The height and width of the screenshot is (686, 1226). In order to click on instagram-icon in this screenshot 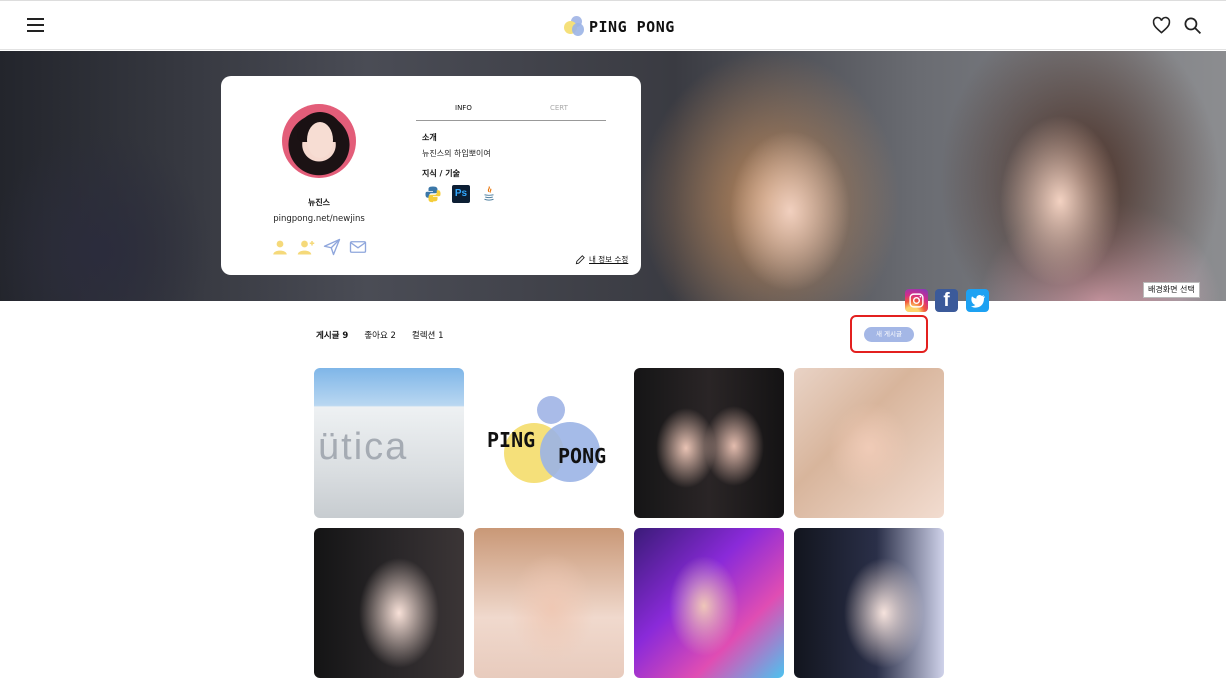, I will do `click(916, 300)`.